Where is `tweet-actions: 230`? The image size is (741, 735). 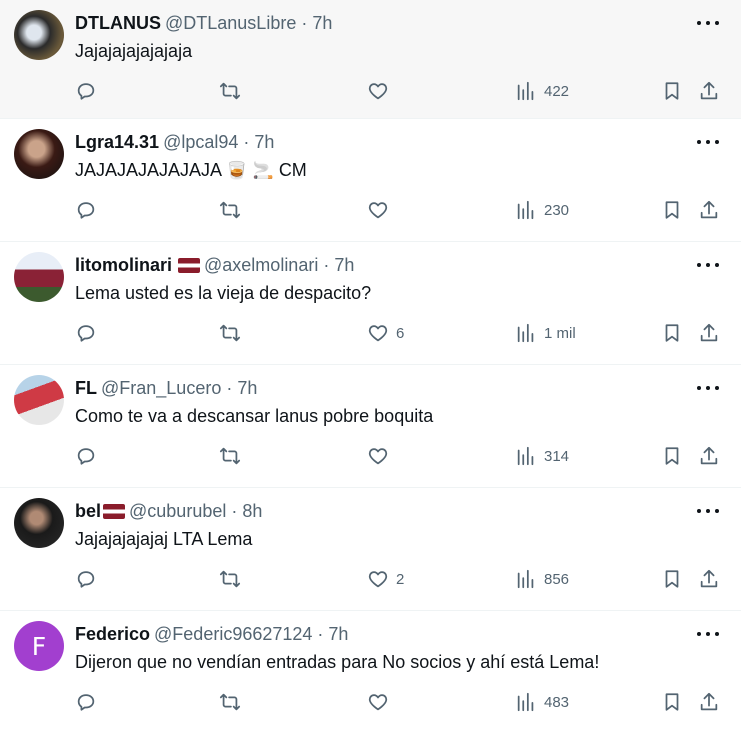 tweet-actions: 230 is located at coordinates (370, 210).